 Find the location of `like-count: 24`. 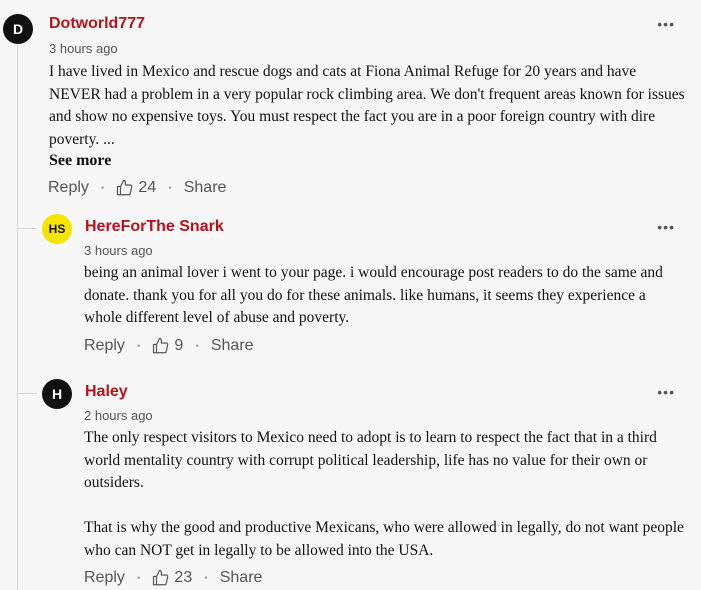

like-count: 24 is located at coordinates (147, 187).